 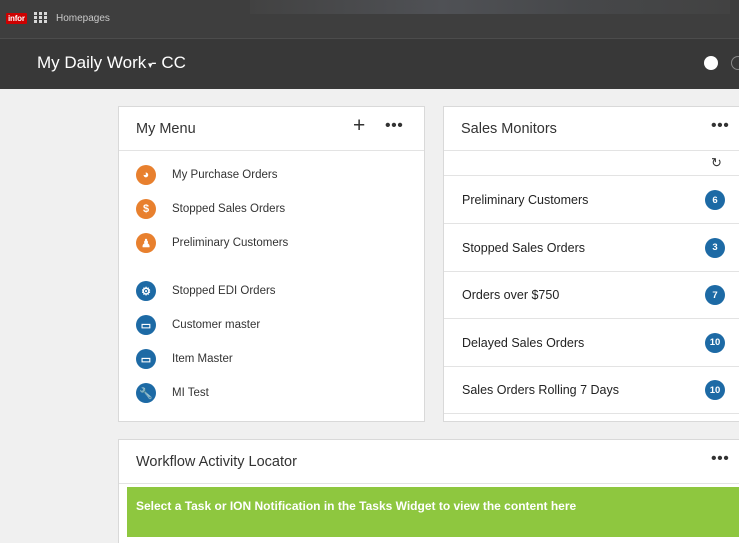 What do you see at coordinates (711, 63) in the screenshot?
I see `page-indicator-active` at bounding box center [711, 63].